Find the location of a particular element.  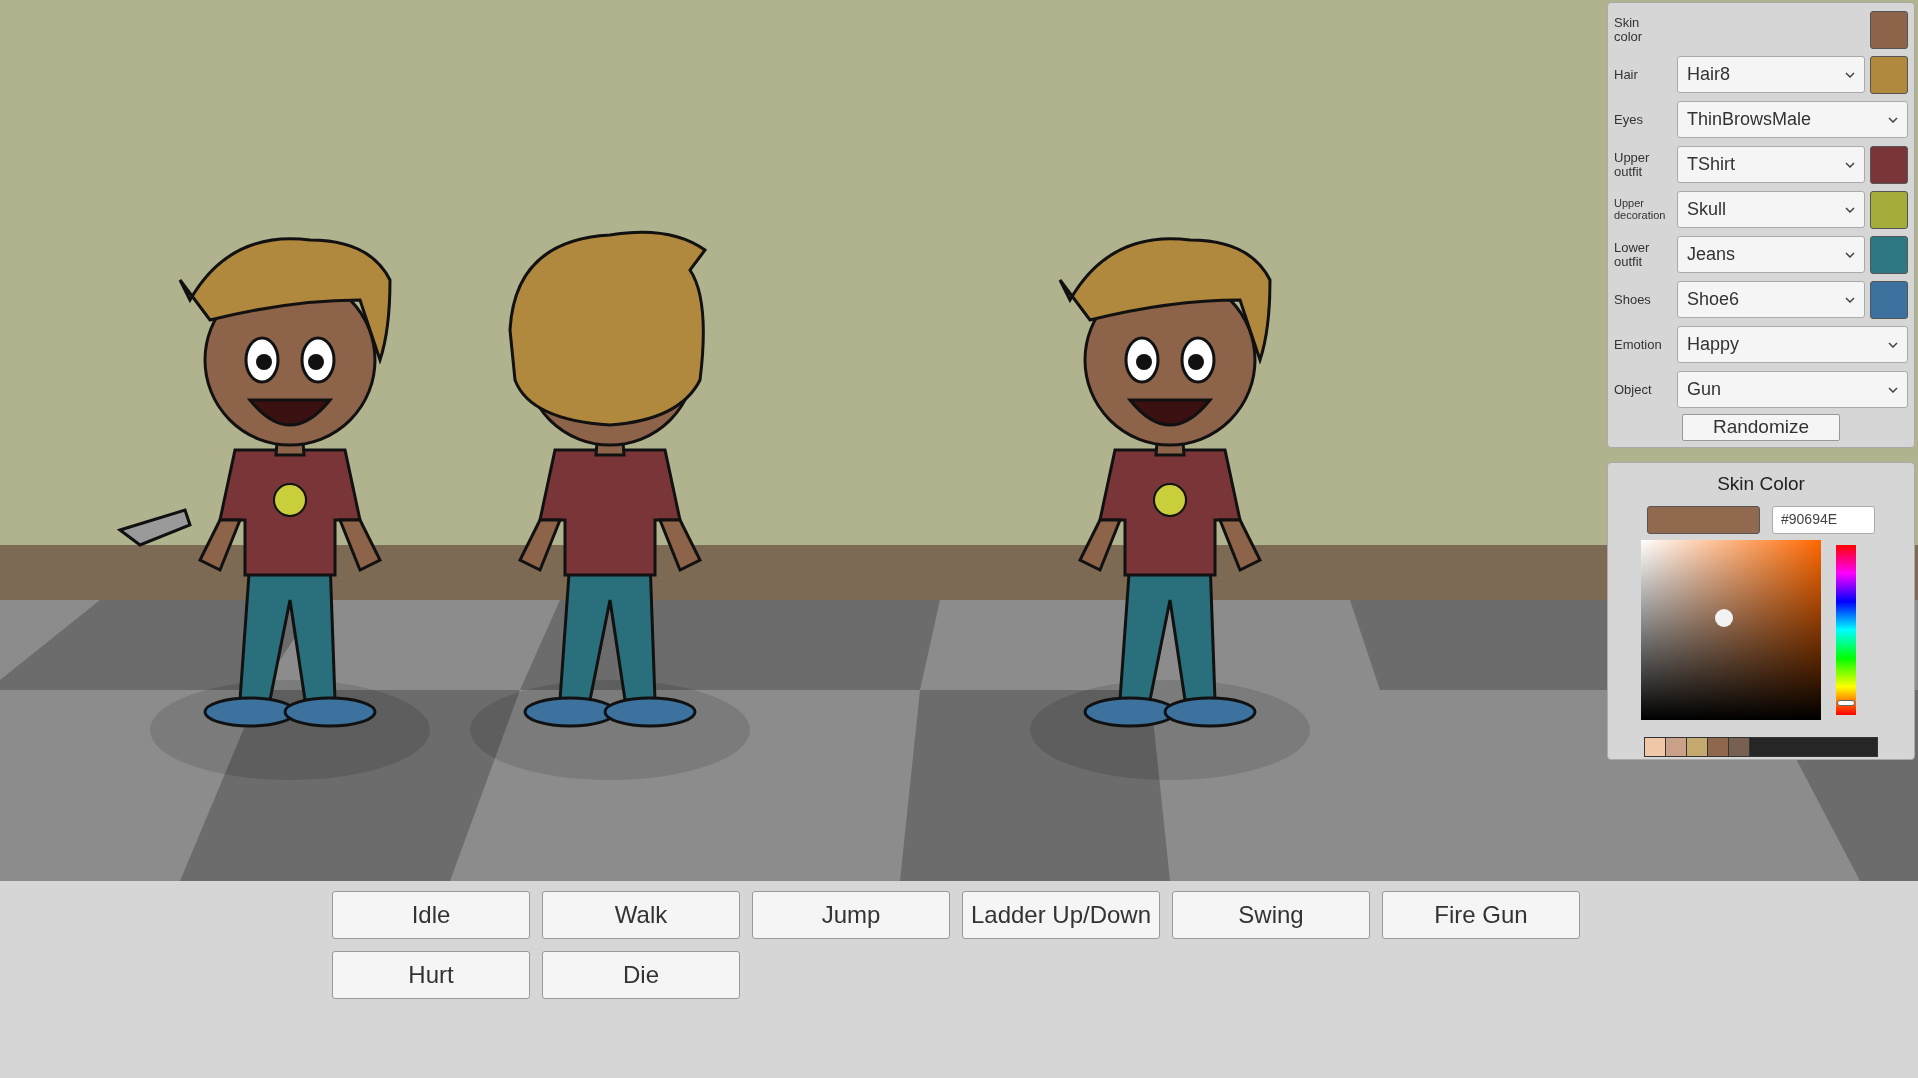

hue-slider-handle is located at coordinates (1846, 702).